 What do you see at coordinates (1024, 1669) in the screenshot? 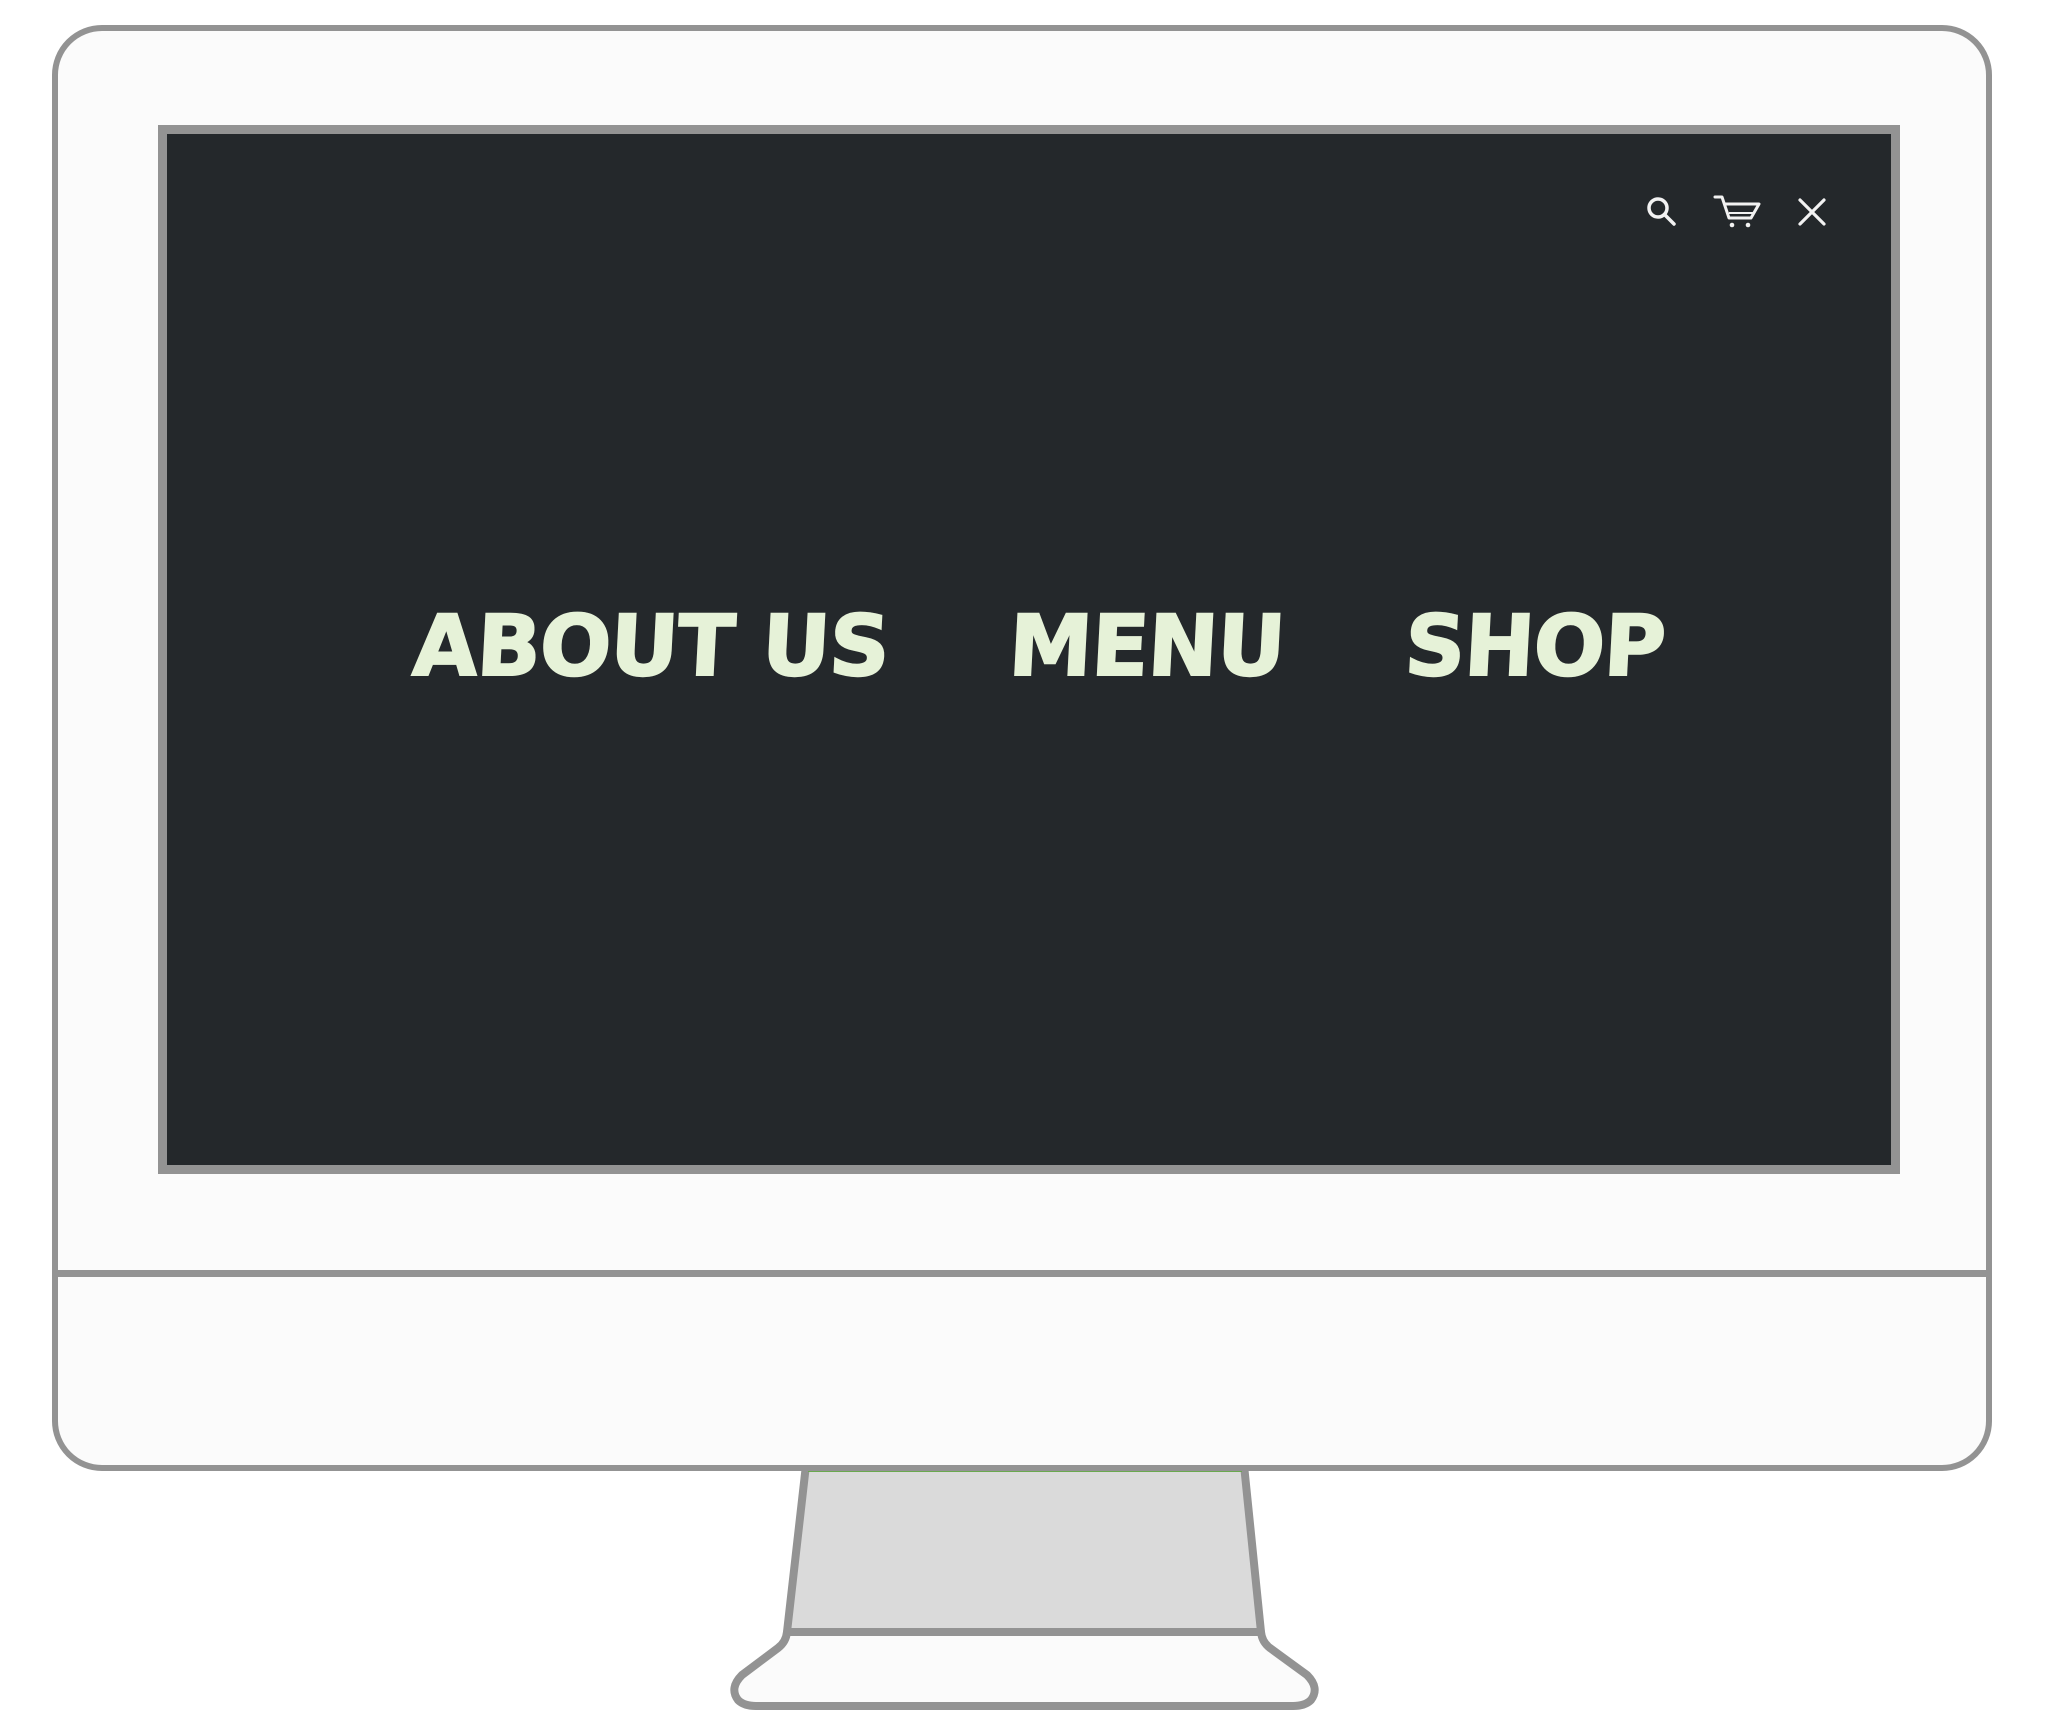
I see `stand-base` at bounding box center [1024, 1669].